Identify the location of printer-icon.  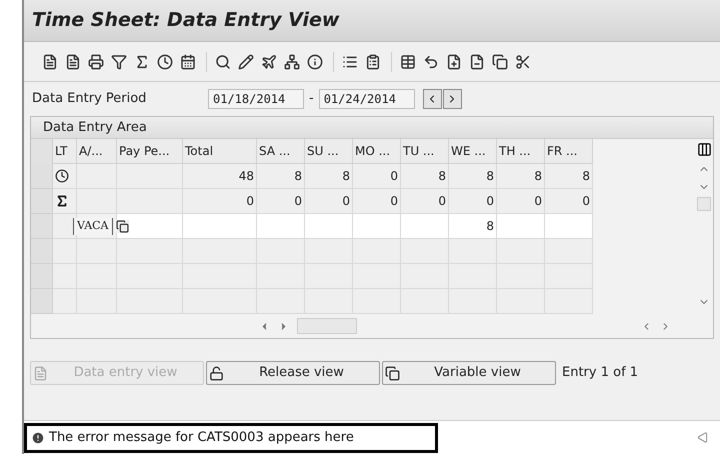
(96, 62).